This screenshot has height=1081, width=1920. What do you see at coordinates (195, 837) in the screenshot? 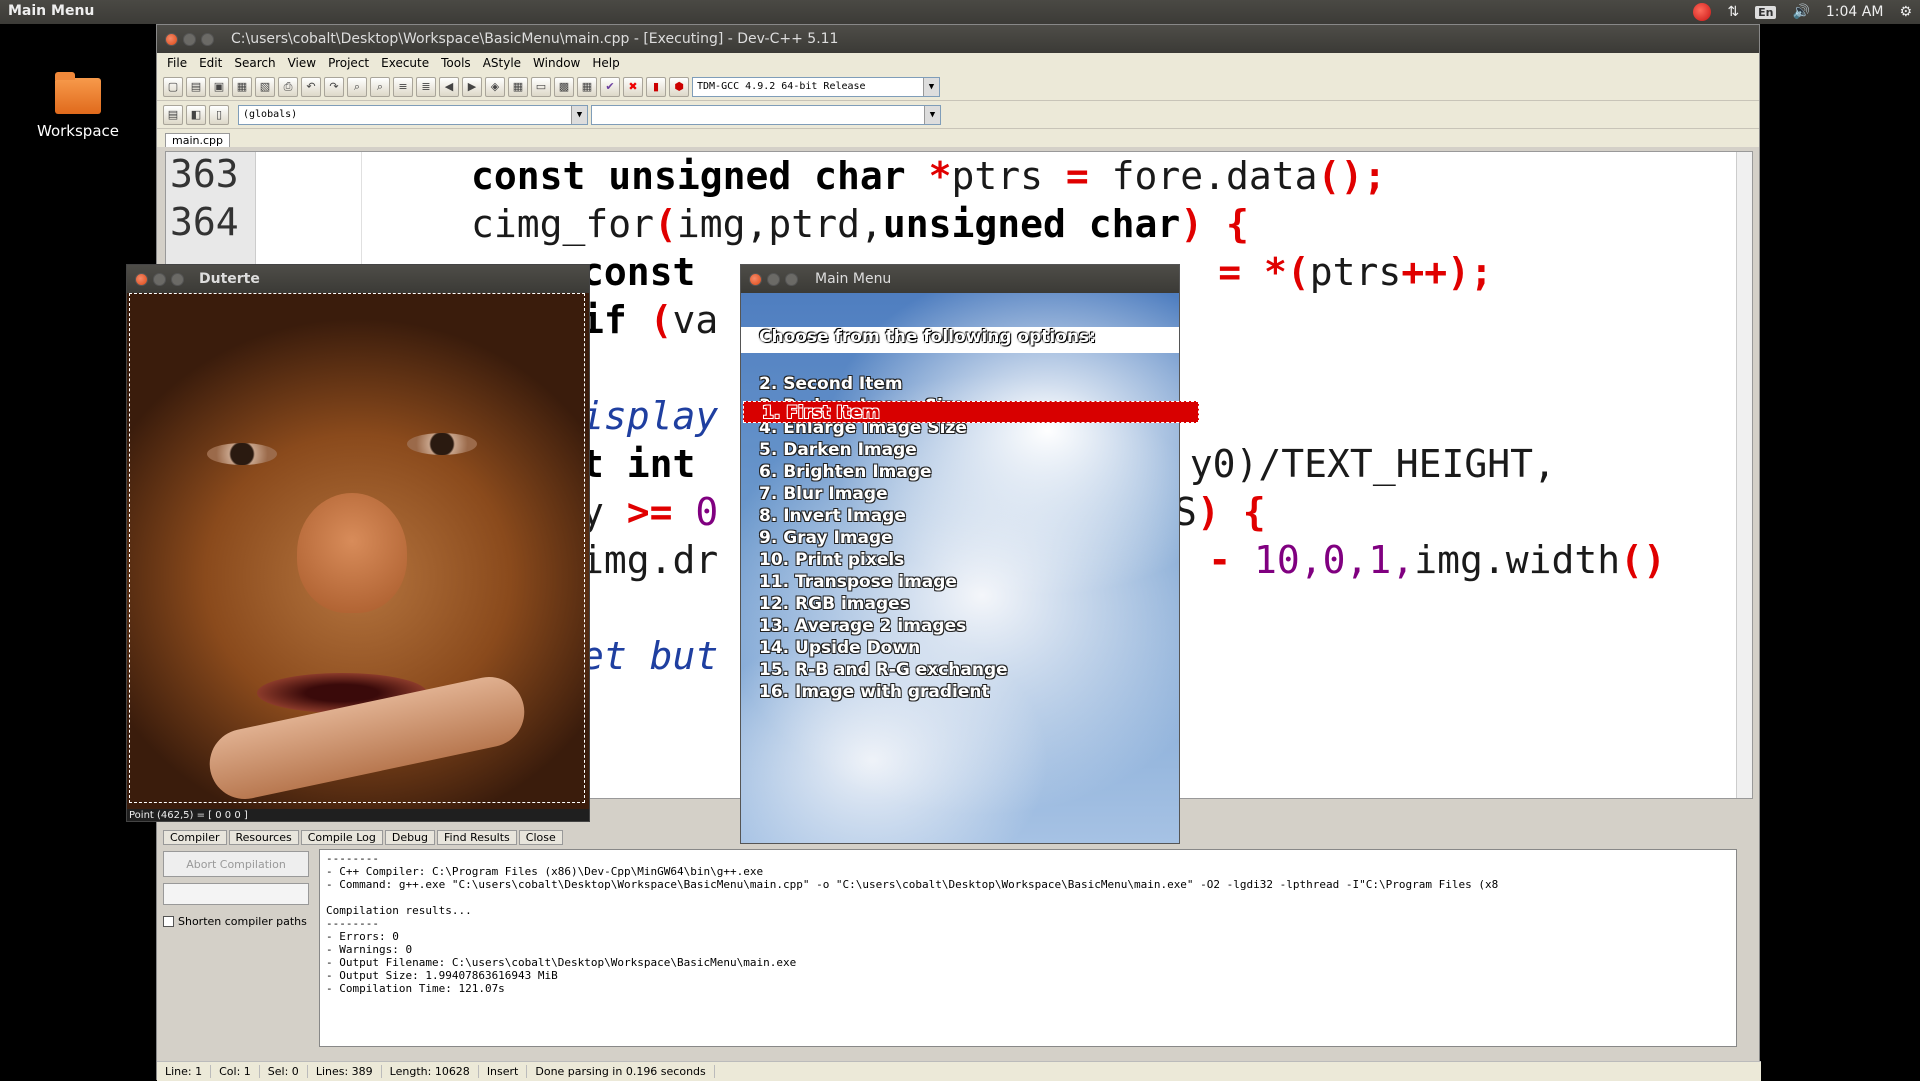
I see `tab-compiler: Compiler` at bounding box center [195, 837].